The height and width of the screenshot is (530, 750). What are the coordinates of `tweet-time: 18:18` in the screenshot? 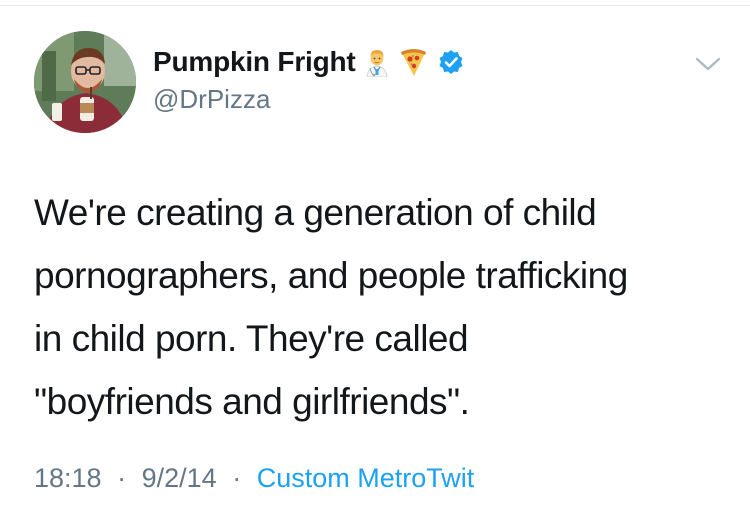 It's located at (68, 478).